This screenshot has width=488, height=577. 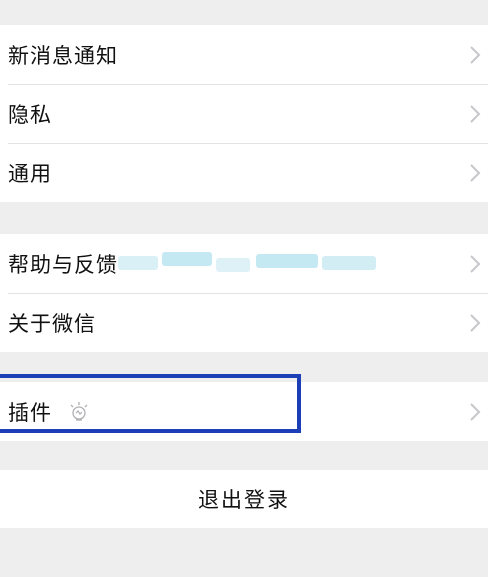 What do you see at coordinates (244, 172) in the screenshot?
I see `settings-row-general: 通用` at bounding box center [244, 172].